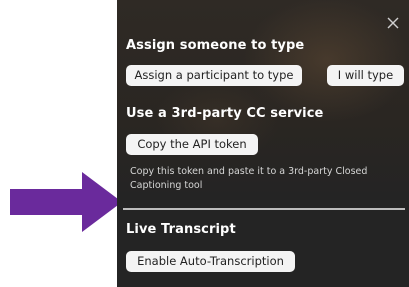 This screenshot has height=287, width=409. Describe the element at coordinates (214, 75) in the screenshot. I see `assign-participant-button: Assign a participant to type` at that location.